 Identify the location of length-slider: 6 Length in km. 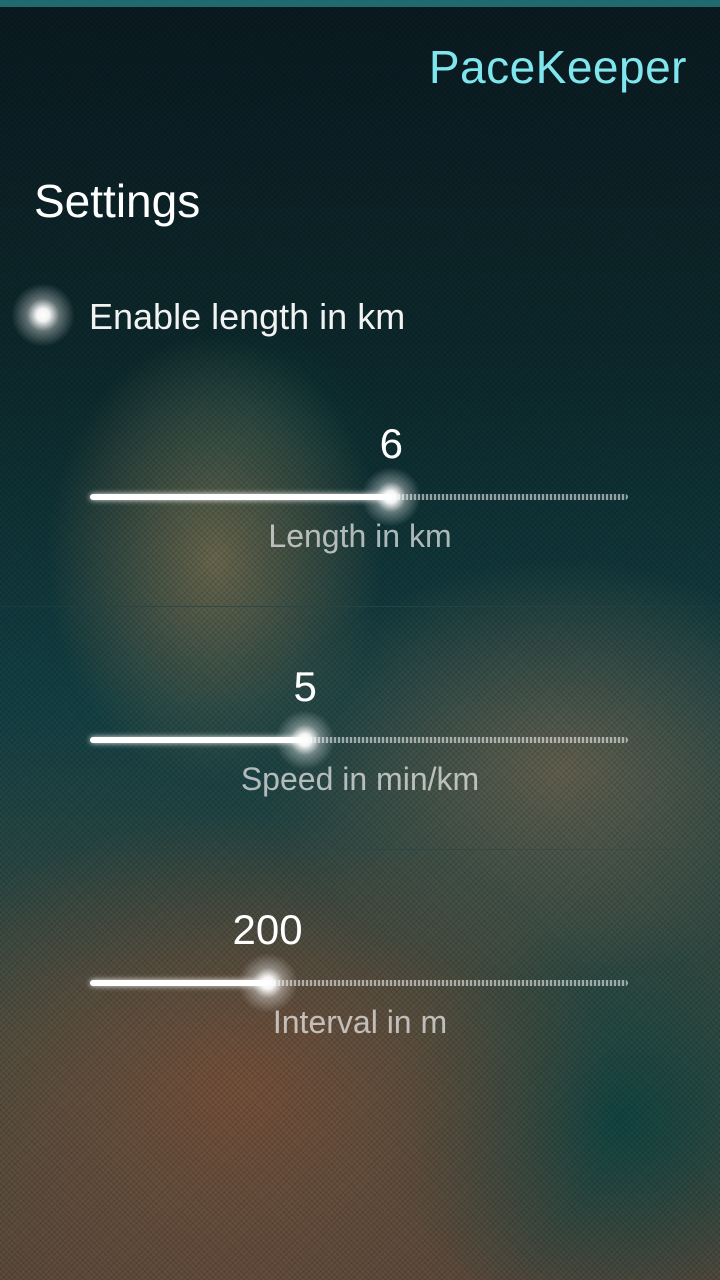
(360, 495).